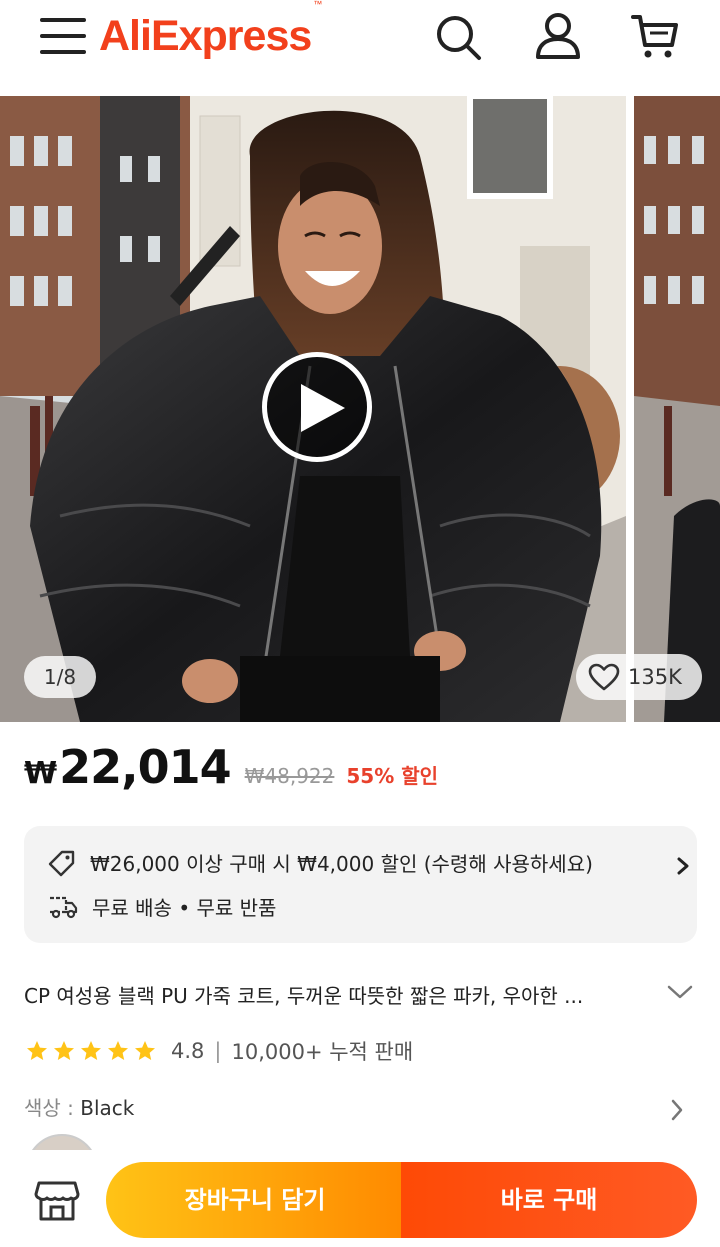 The height and width of the screenshot is (1247, 720). I want to click on wishlist-badge: 135K, so click(639, 677).